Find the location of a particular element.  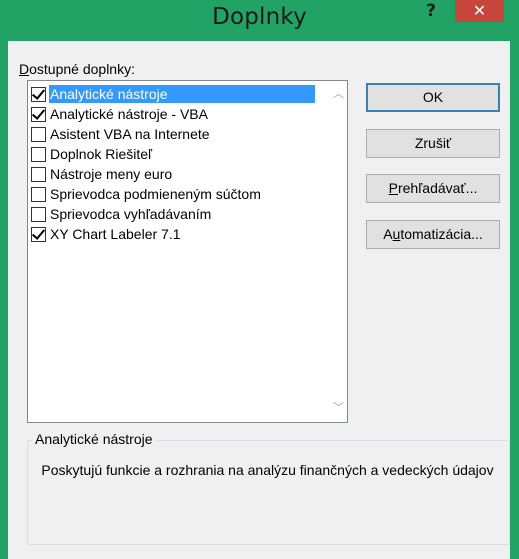

browse-accelerator: P is located at coordinates (393, 188).